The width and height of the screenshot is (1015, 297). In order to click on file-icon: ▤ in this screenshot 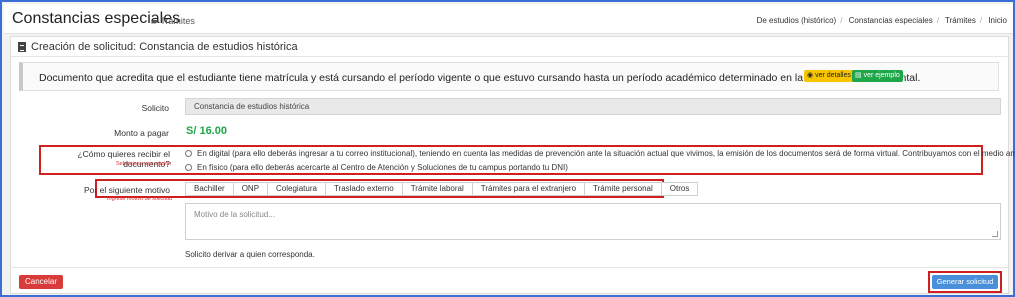, I will do `click(858, 75)`.